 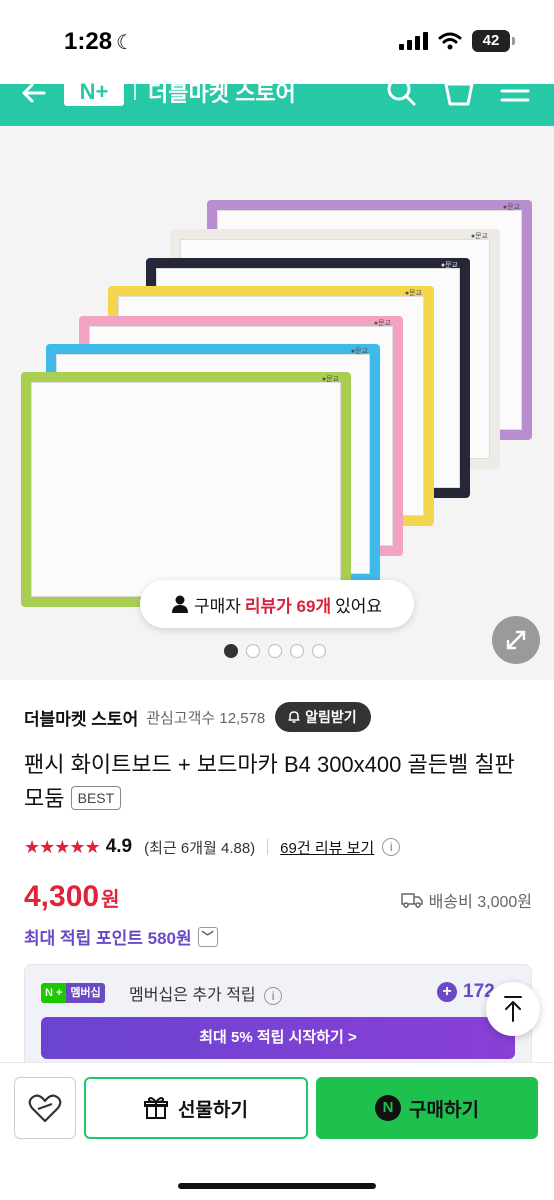 I want to click on notification-subscribe-button: 알림받기, so click(x=323, y=717).